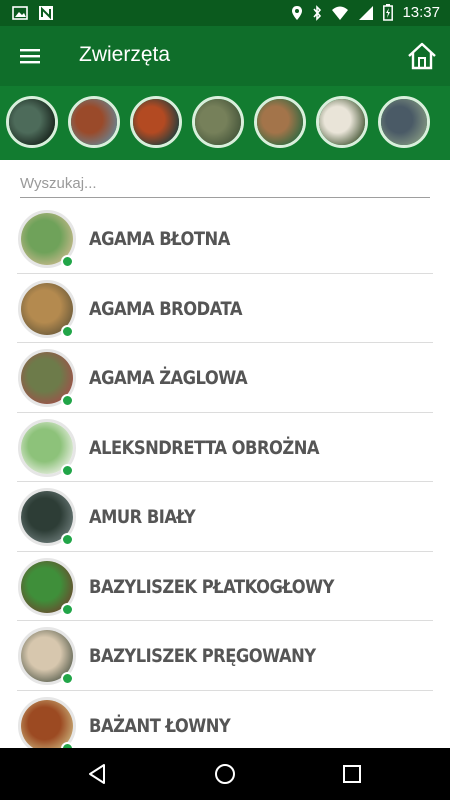 Image resolution: width=450 pixels, height=800 pixels. What do you see at coordinates (388, 12) in the screenshot?
I see `battery-icon` at bounding box center [388, 12].